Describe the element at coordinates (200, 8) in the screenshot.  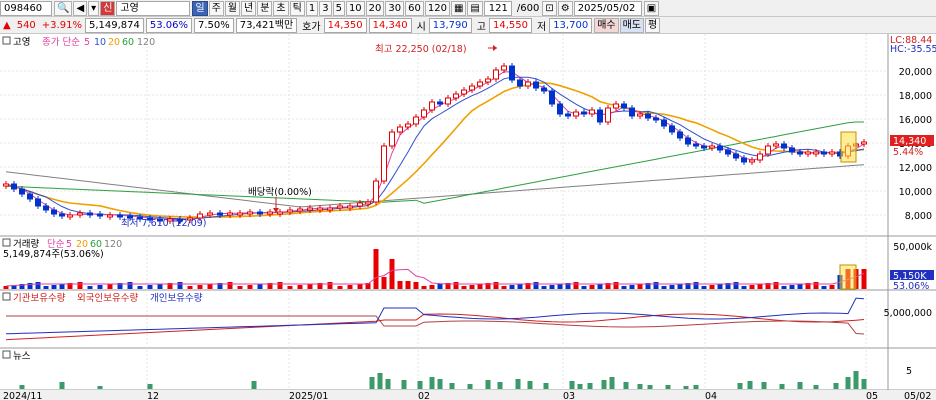
I see `tab-day: 일` at that location.